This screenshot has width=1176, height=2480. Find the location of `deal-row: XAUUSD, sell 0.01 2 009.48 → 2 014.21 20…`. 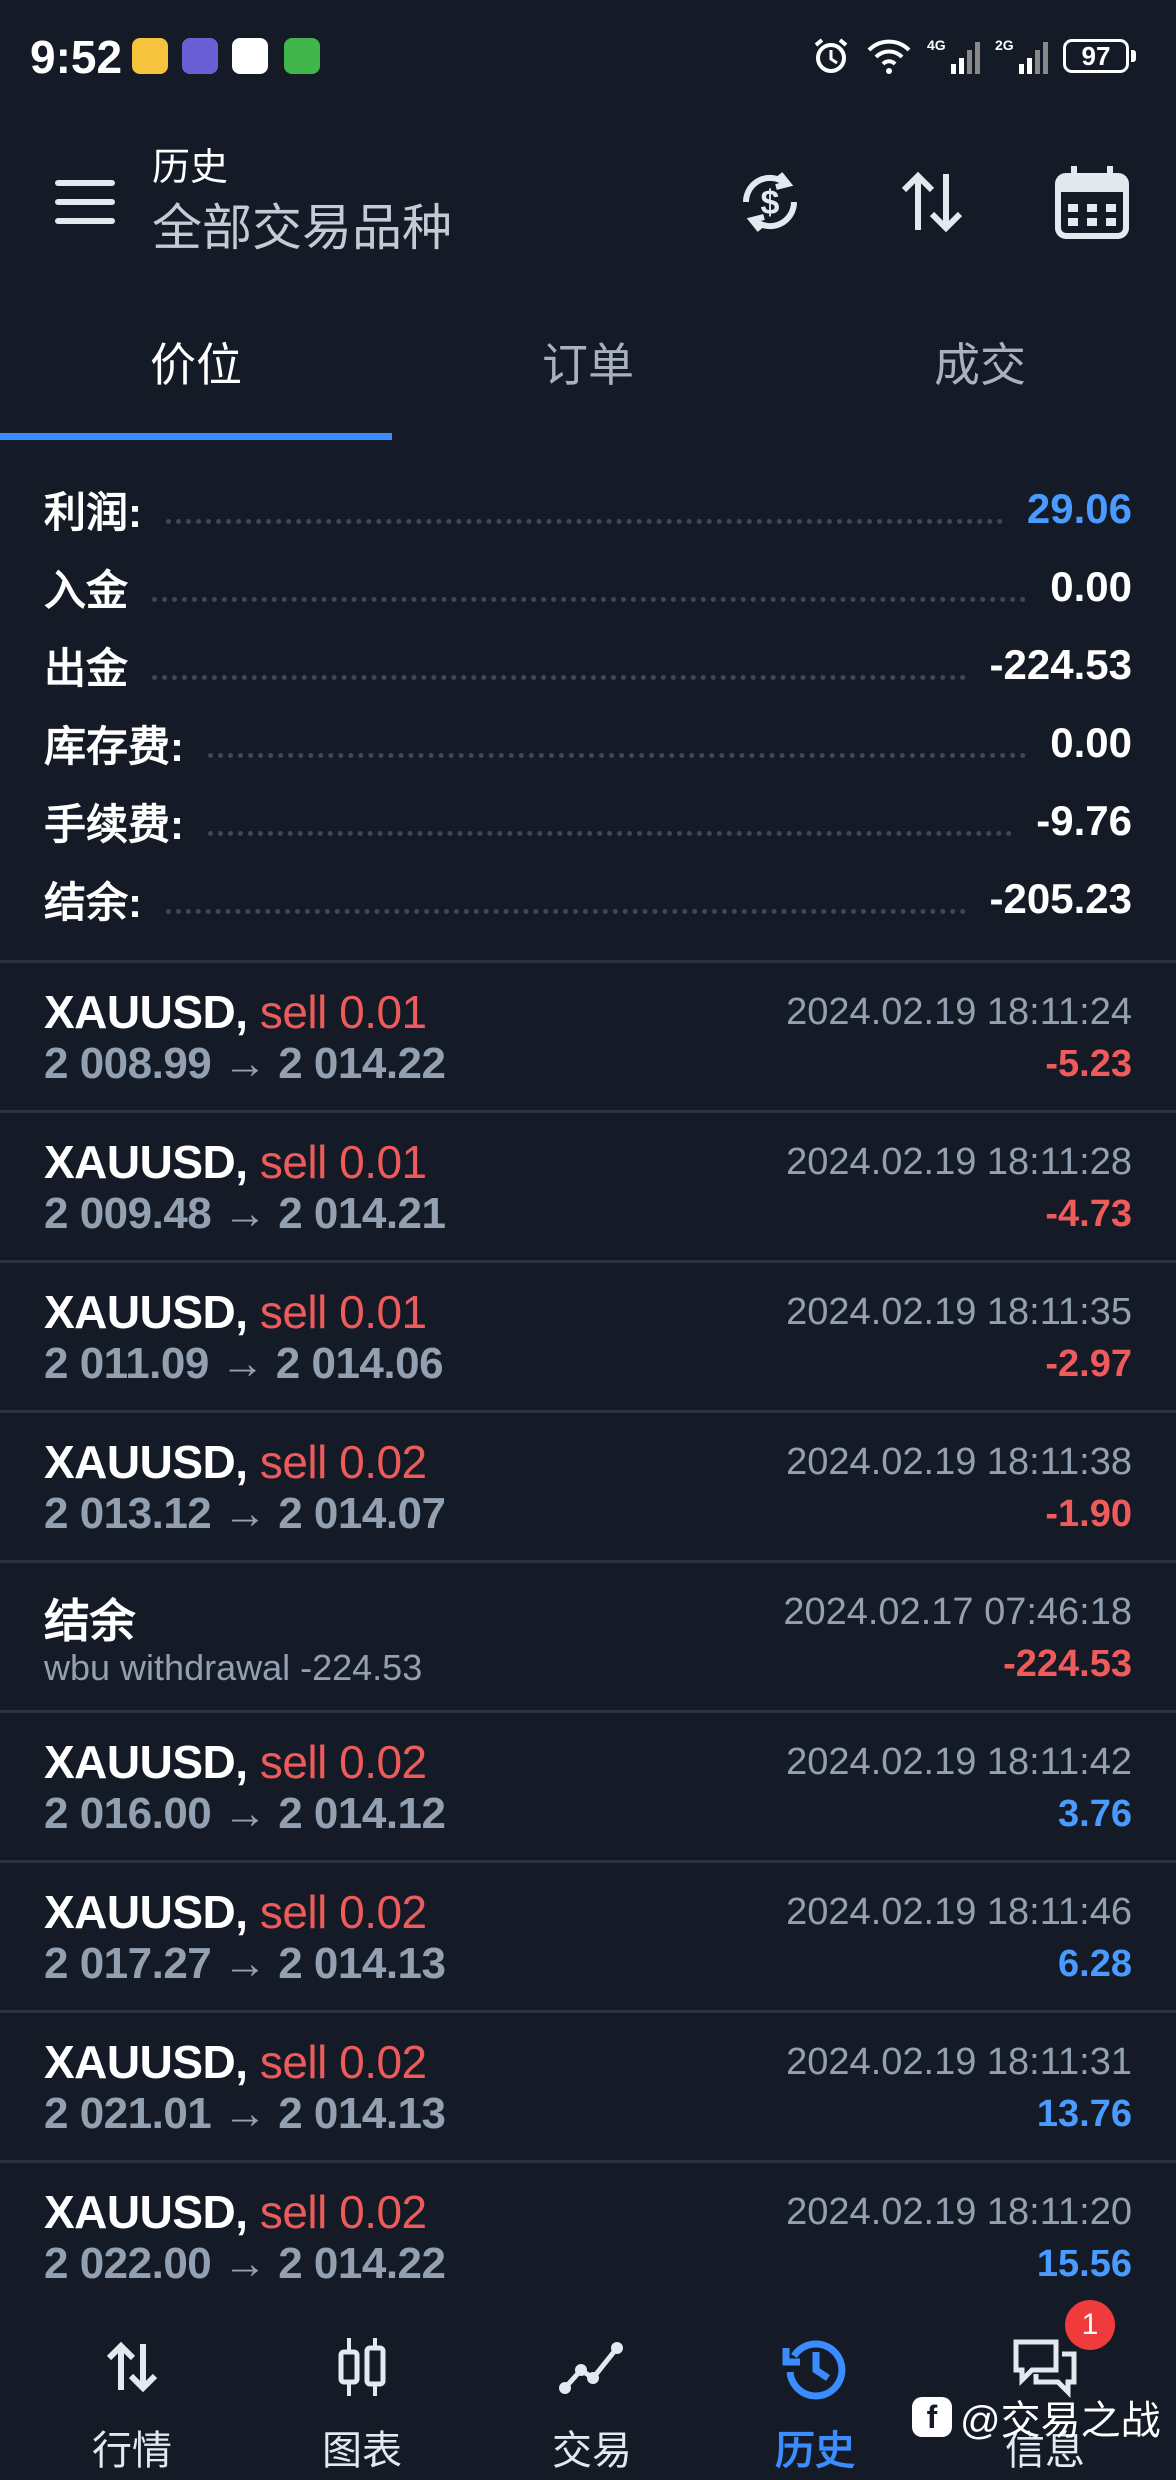

deal-row: XAUUSD, sell 0.01 2 009.48 → 2 014.21 20… is located at coordinates (588, 1188).